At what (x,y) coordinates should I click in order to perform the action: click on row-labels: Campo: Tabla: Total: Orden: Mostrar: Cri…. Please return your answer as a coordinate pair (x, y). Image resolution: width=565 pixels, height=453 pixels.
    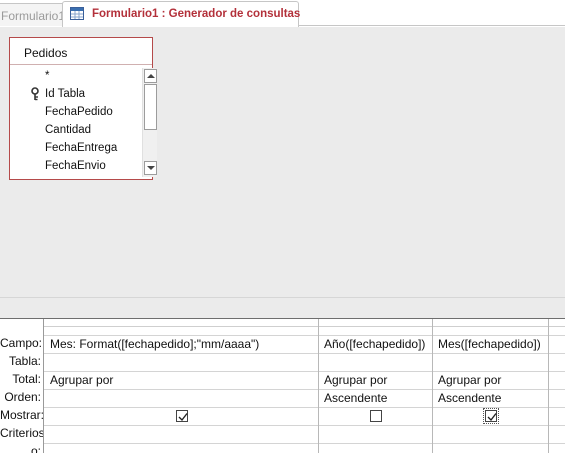
    Looking at the image, I should click on (22, 386).